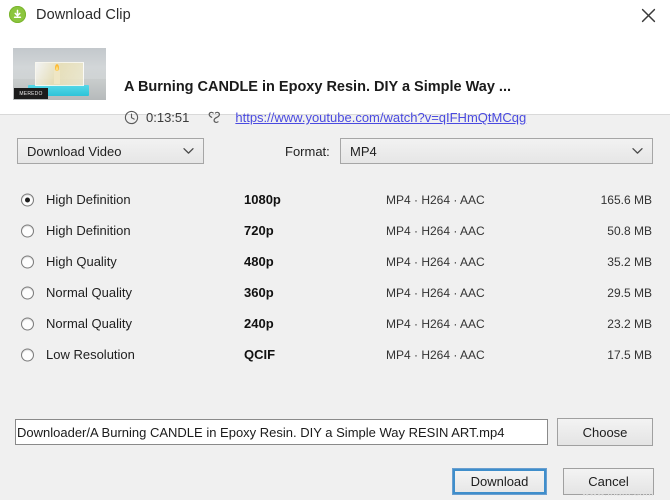 The height and width of the screenshot is (500, 670). Describe the element at coordinates (335, 261) in the screenshot. I see `quality-row: High Quality 480p MP4 · H264 · AAC 35.2 MB` at that location.